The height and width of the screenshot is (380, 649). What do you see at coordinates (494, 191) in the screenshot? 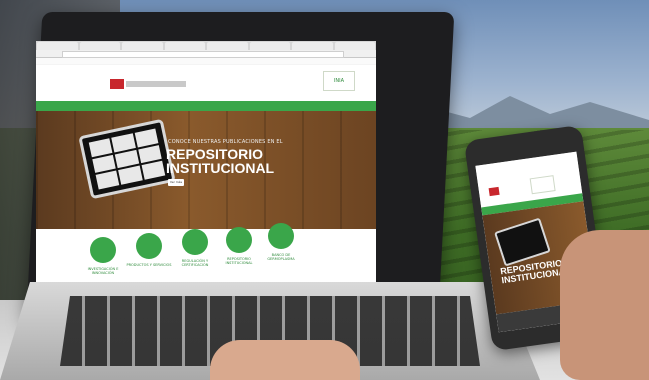
I see `phone-government-logo` at bounding box center [494, 191].